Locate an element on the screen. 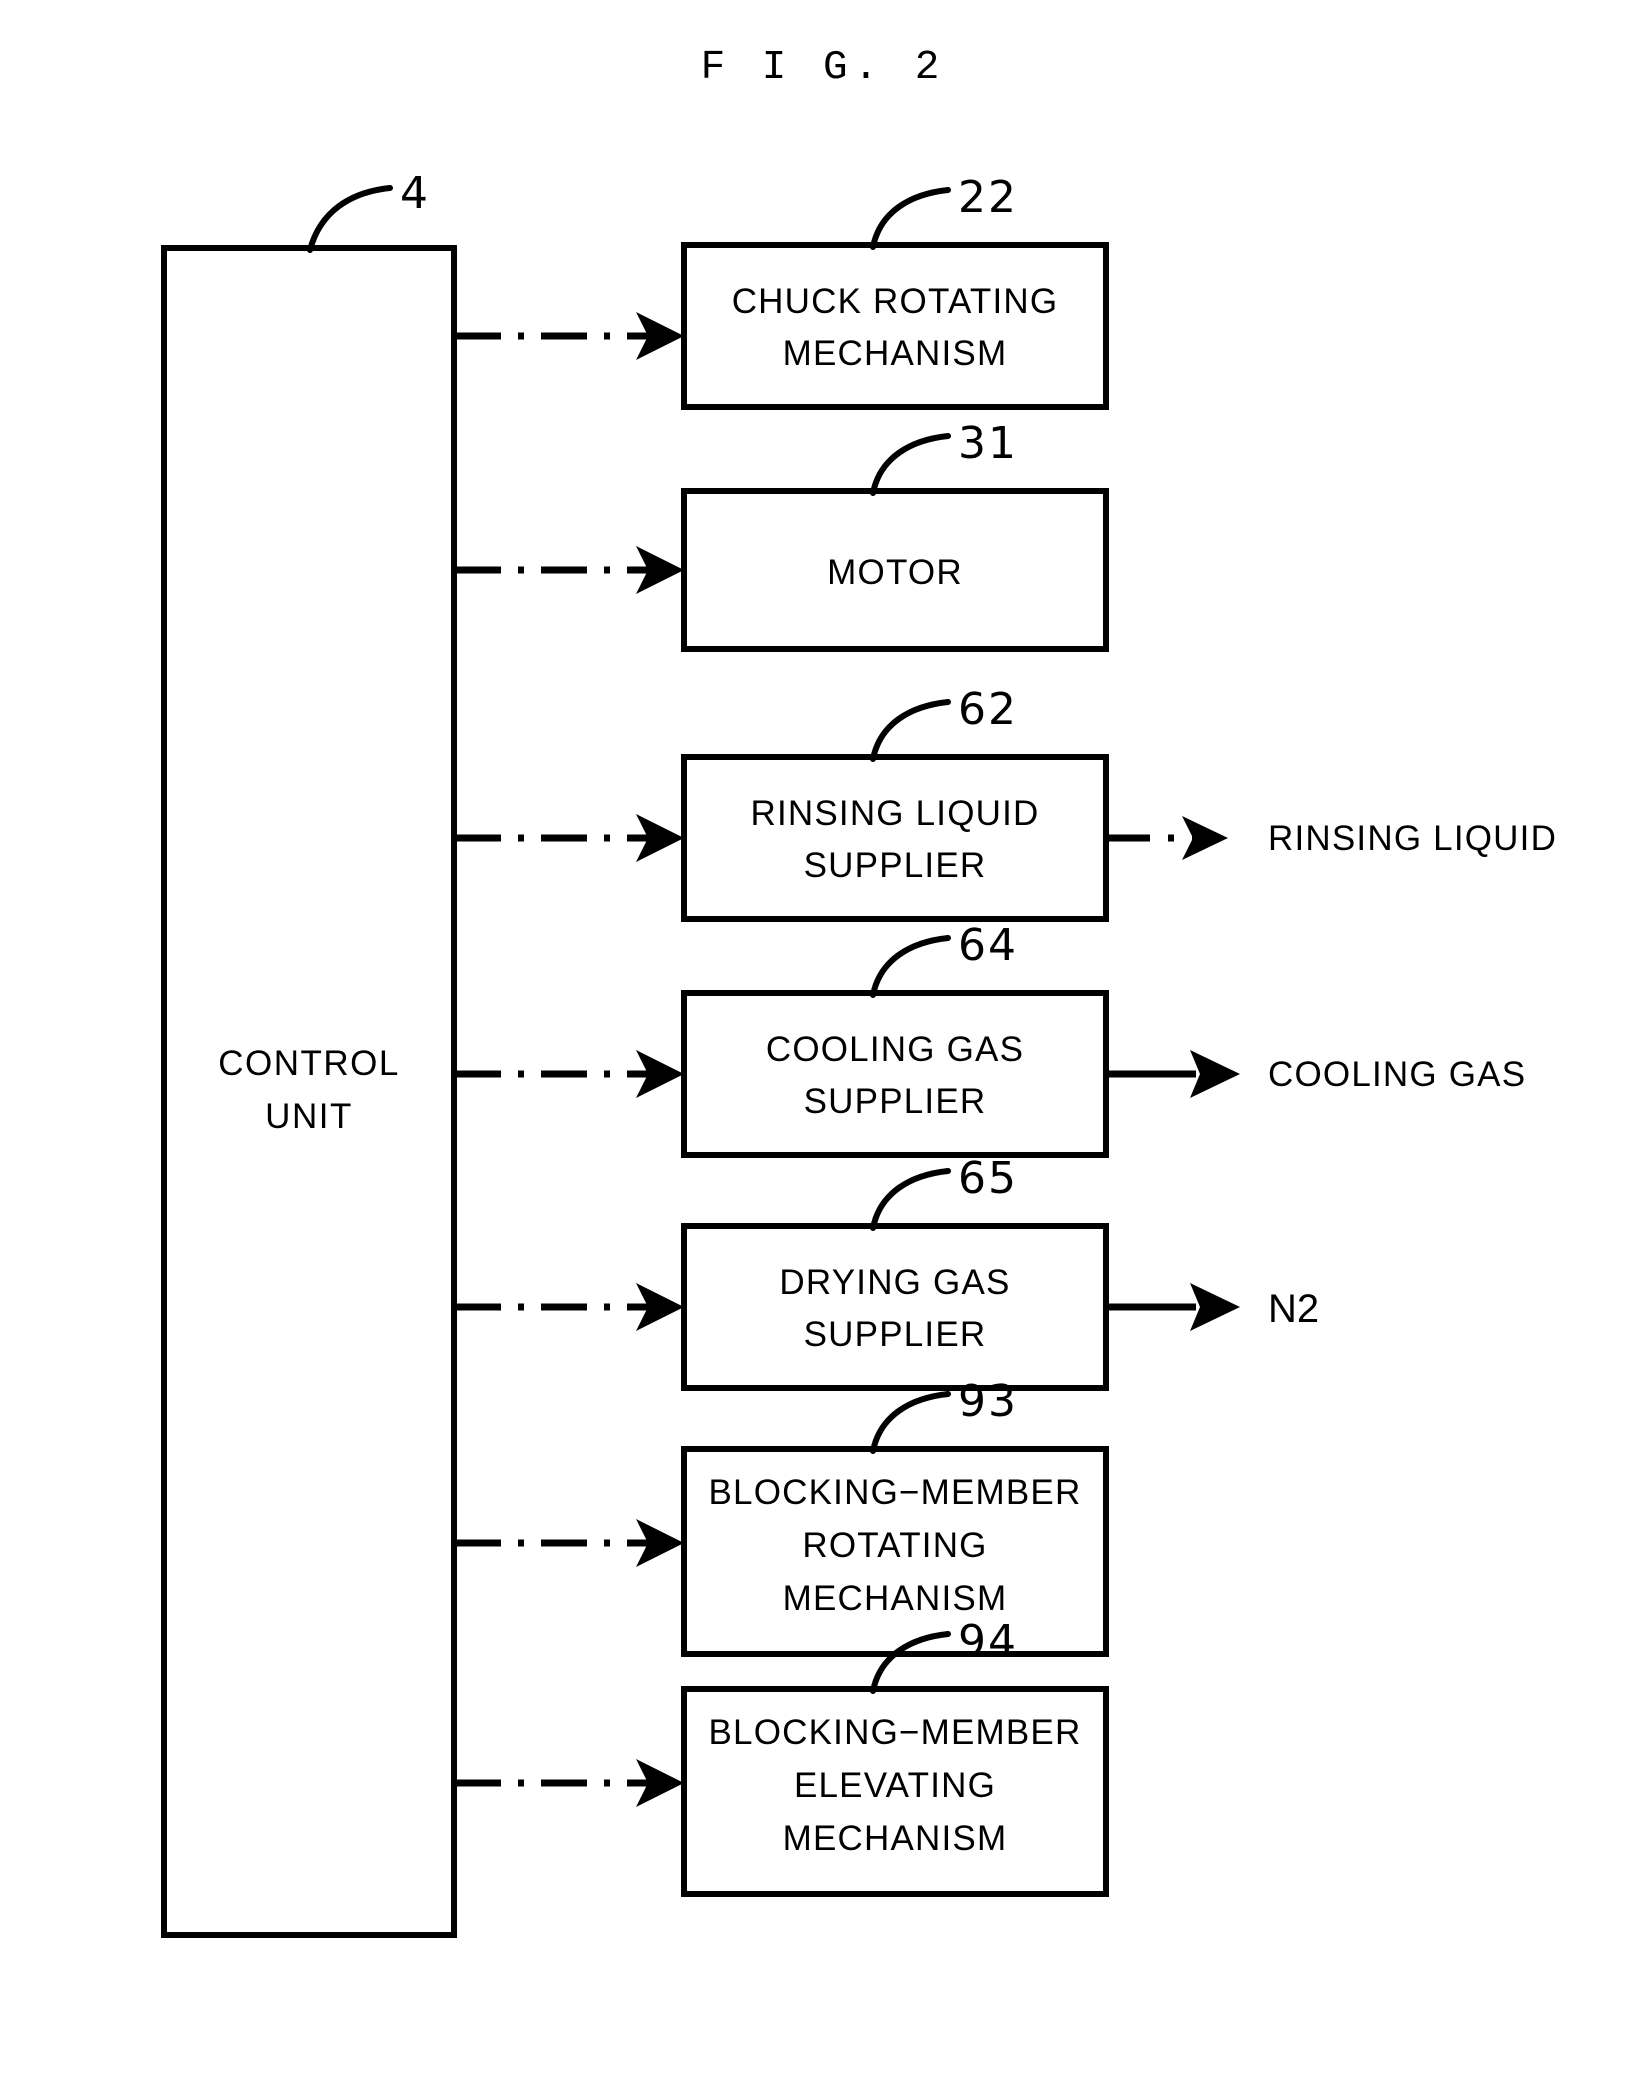  chuck-rotating-mechanism-label-line1: CHUCK ROTATING is located at coordinates (895, 301).